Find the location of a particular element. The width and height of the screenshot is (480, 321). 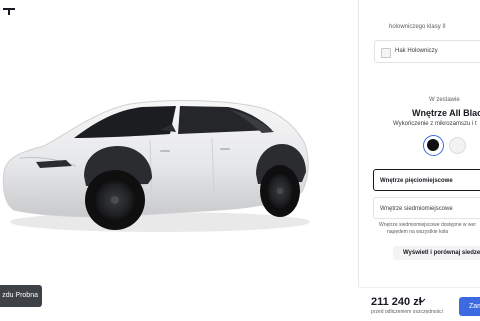

standard-label: W zestawie is located at coordinates (444, 100).